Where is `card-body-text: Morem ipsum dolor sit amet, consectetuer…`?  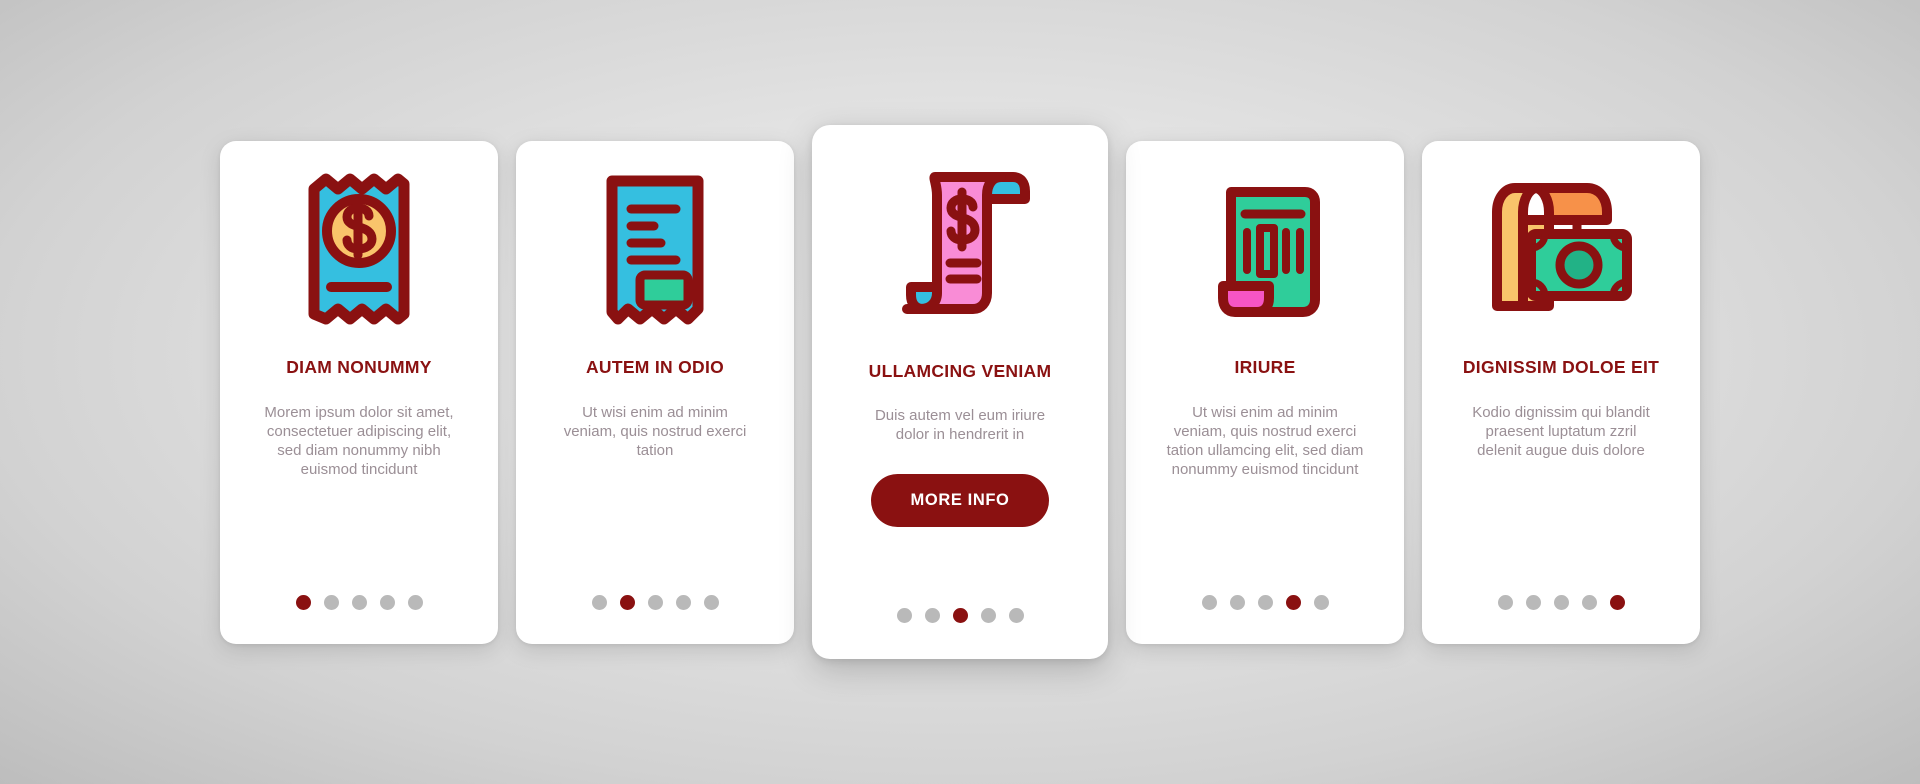
card-body-text: Morem ipsum dolor sit amet, consectetuer… is located at coordinates (359, 441).